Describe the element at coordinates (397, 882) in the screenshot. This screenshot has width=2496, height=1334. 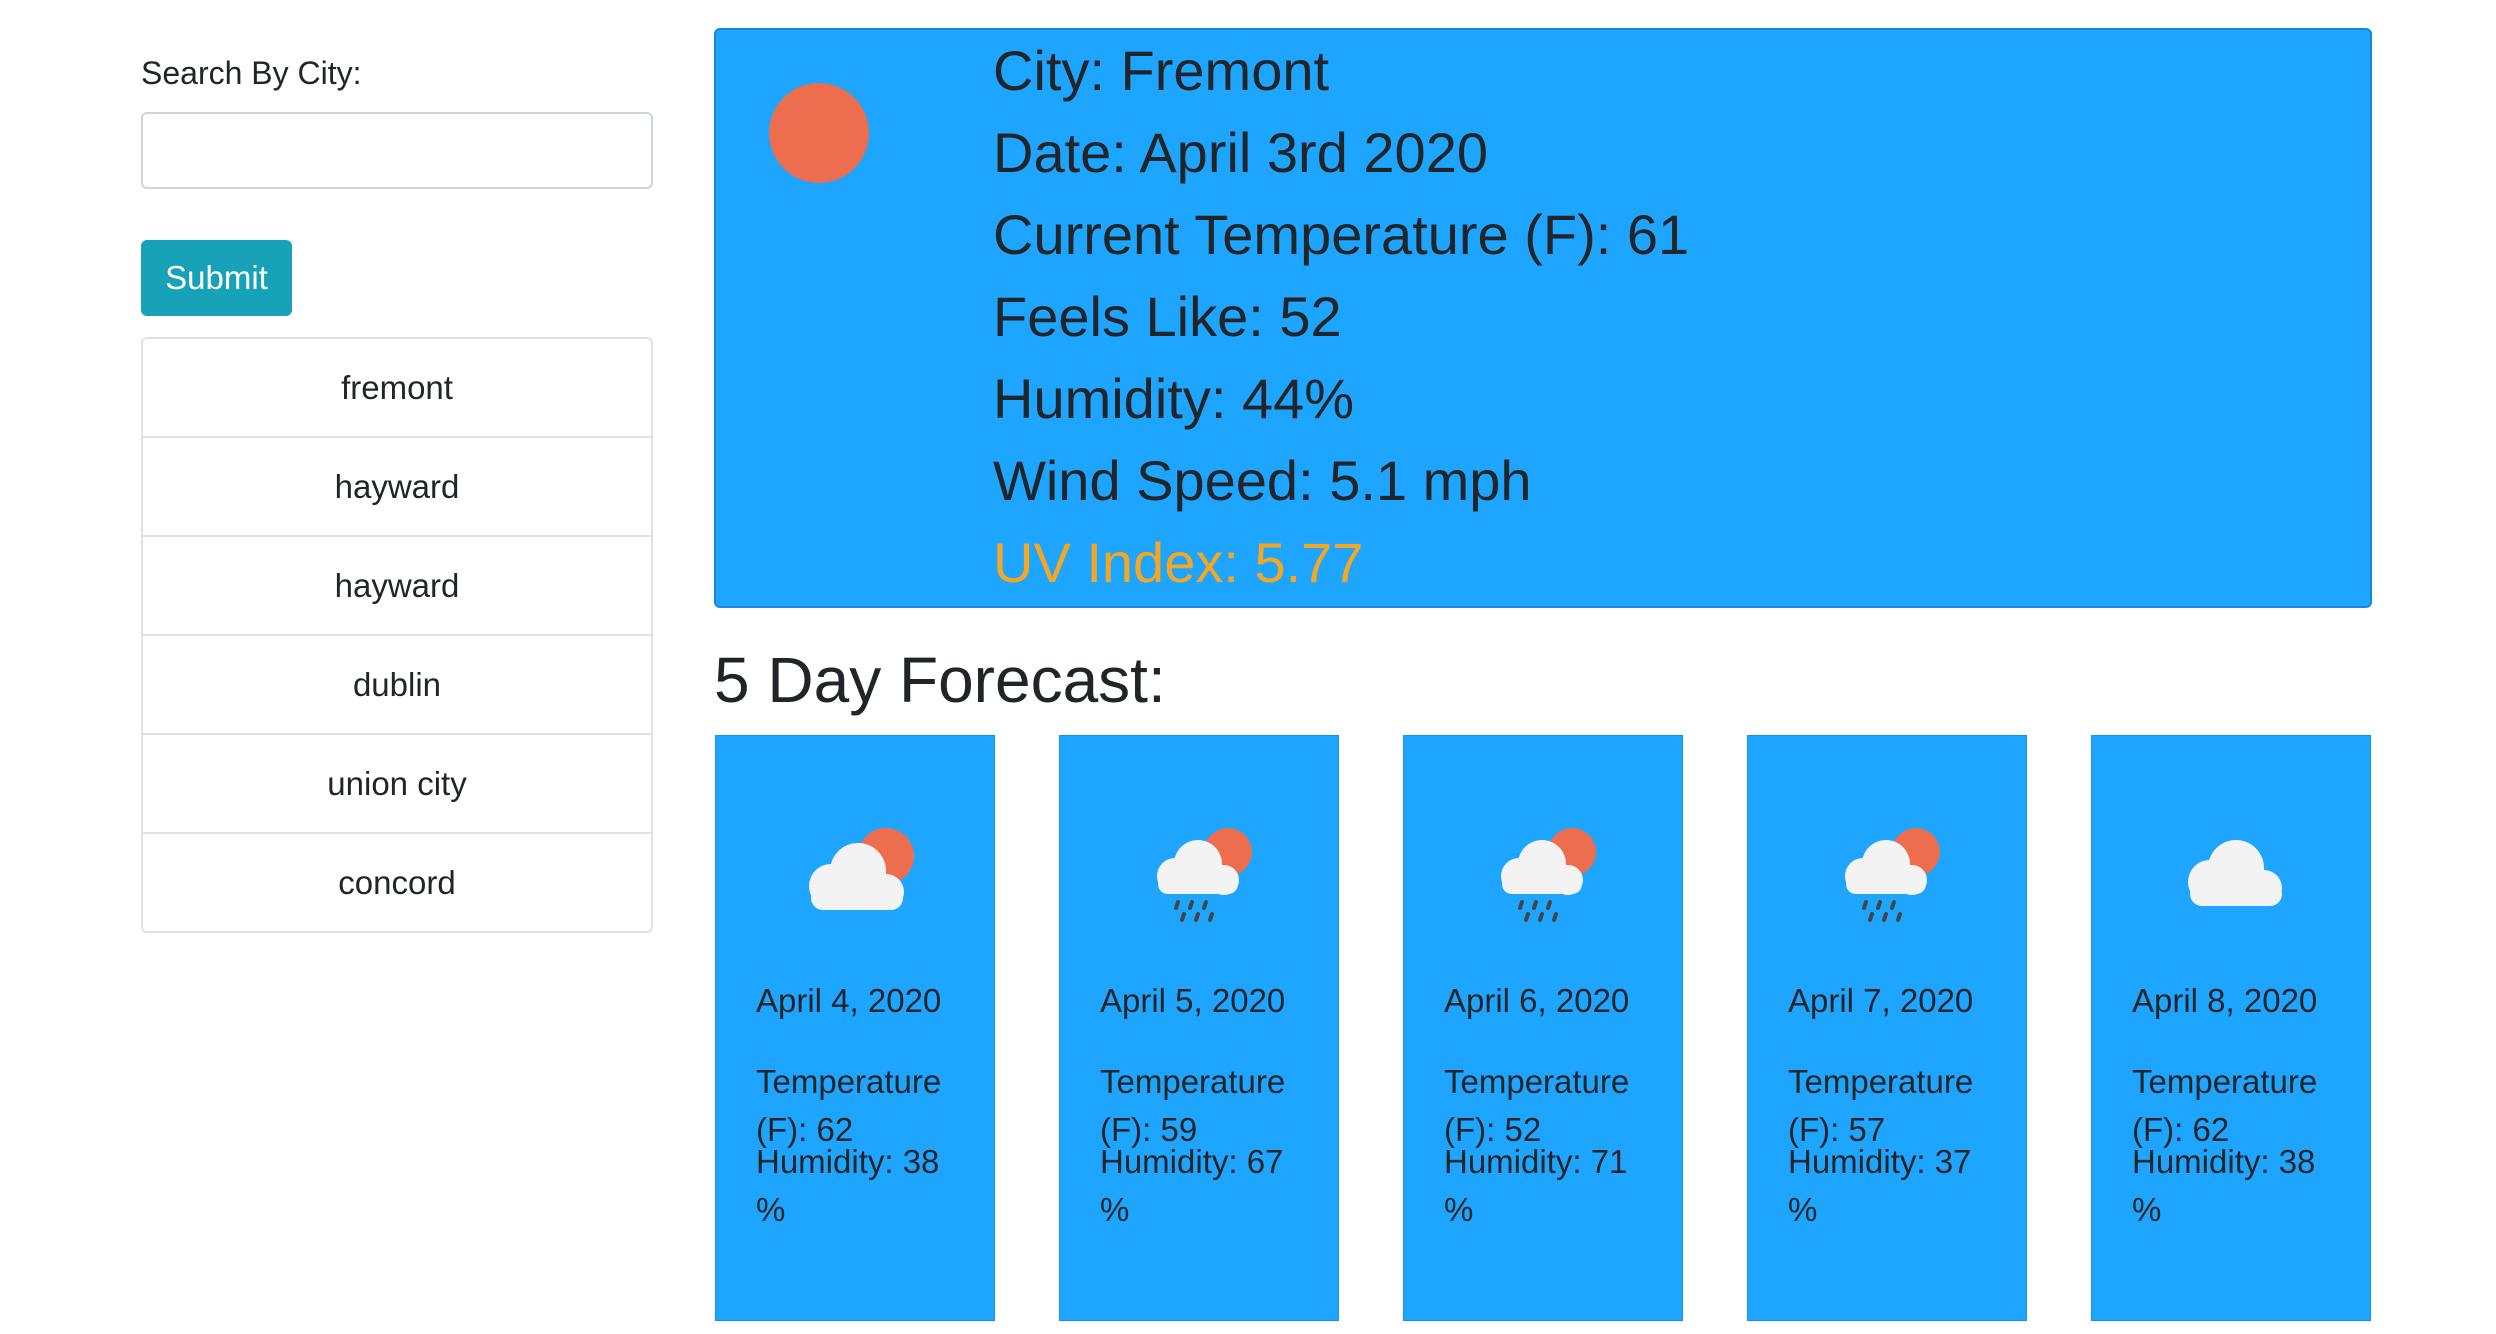
I see `history-item-concord: concord` at that location.